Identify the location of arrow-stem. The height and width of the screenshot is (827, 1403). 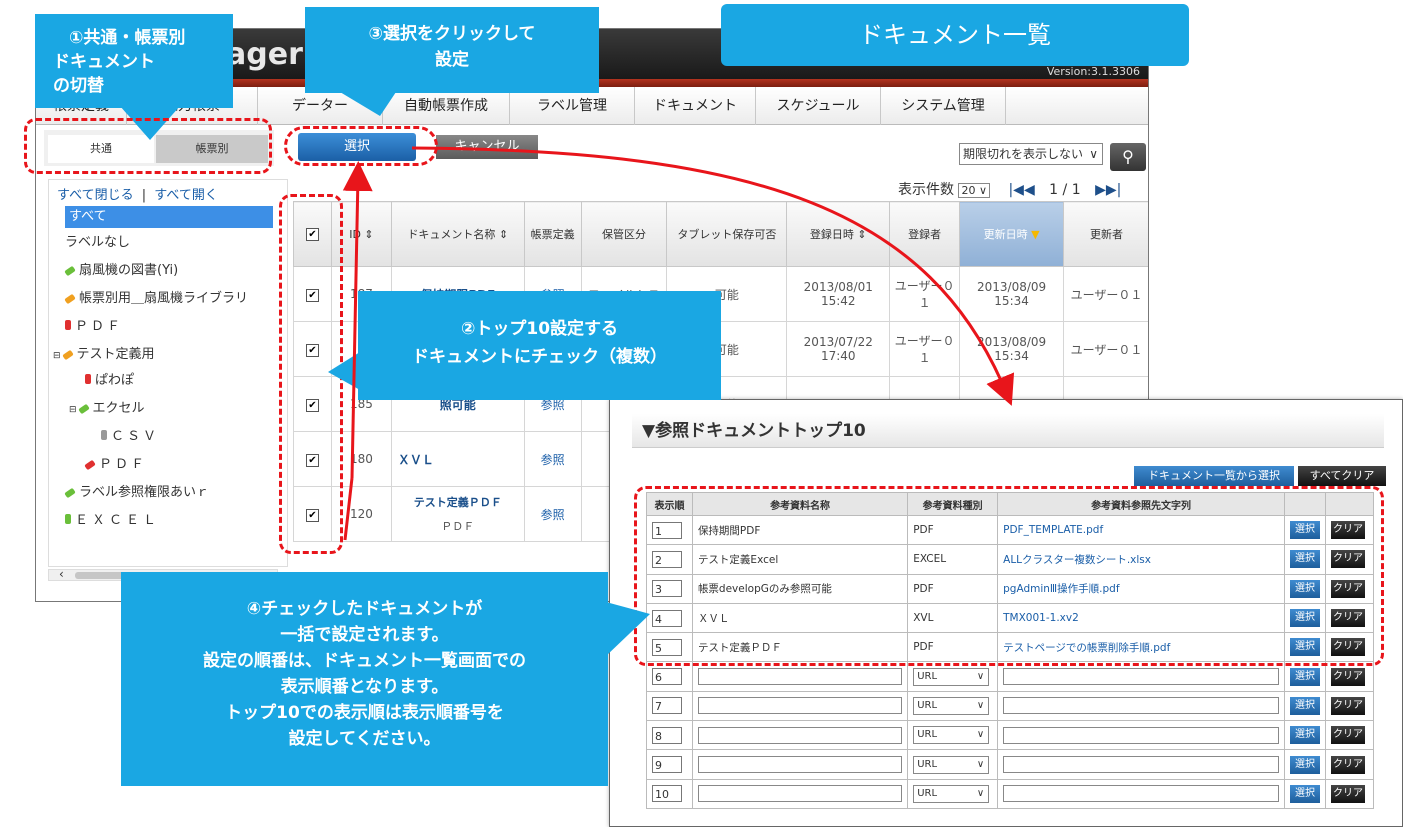
(348, 509).